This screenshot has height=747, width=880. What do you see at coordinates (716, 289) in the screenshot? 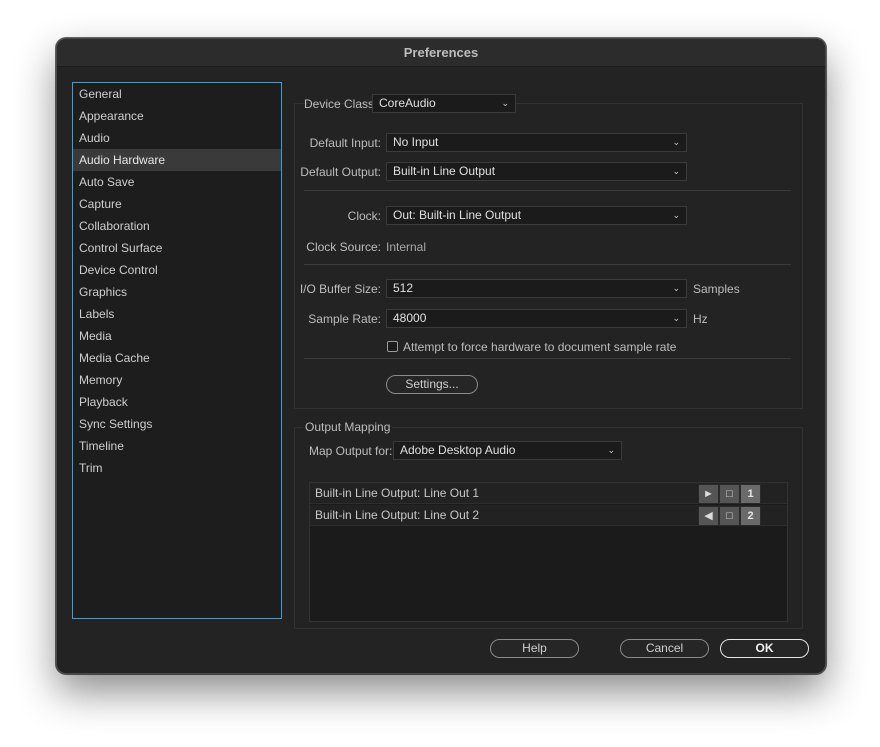
I see `buffer-unit-label: Samples` at bounding box center [716, 289].